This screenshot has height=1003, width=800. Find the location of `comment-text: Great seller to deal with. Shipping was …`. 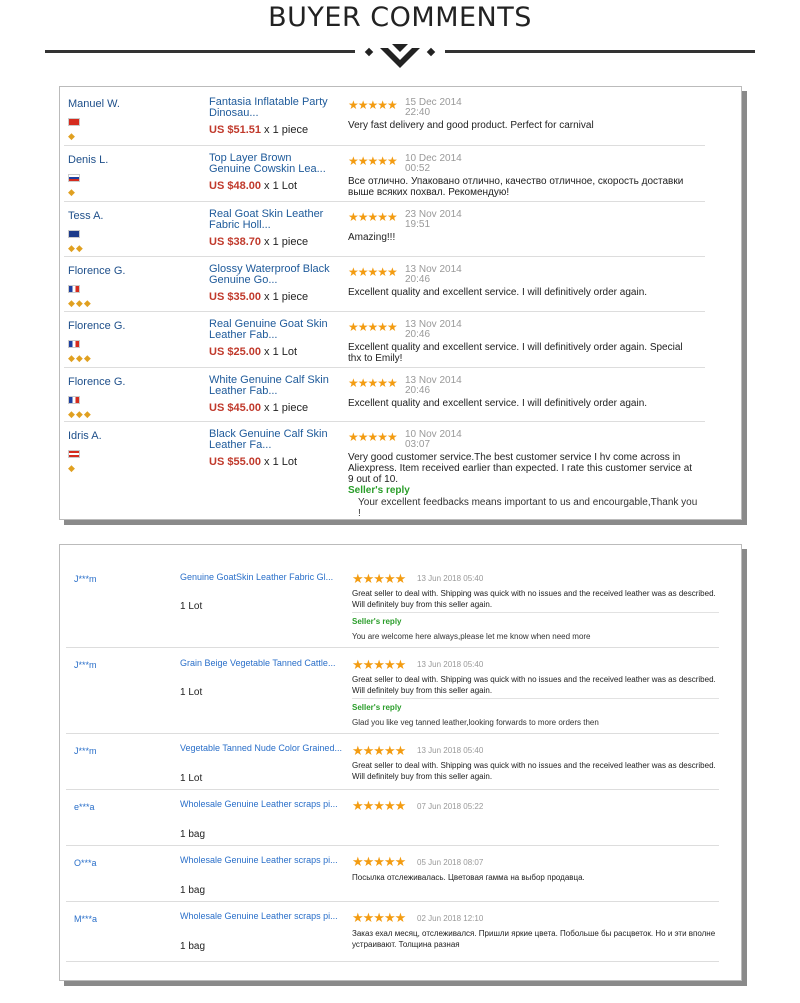

comment-text: Great seller to deal with. Shipping was … is located at coordinates (534, 771).